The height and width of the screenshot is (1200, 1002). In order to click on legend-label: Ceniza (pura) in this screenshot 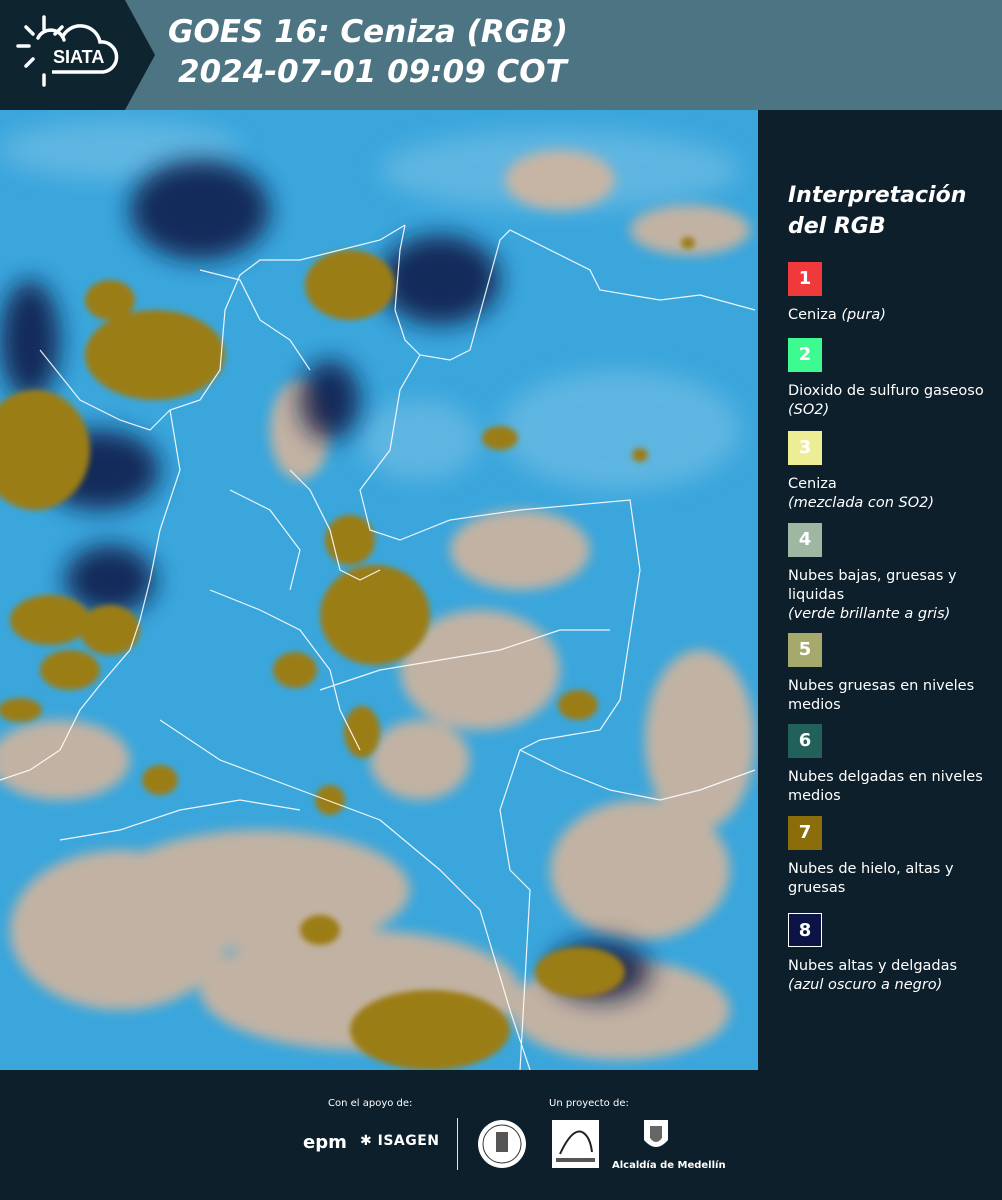, I will do `click(837, 315)`.